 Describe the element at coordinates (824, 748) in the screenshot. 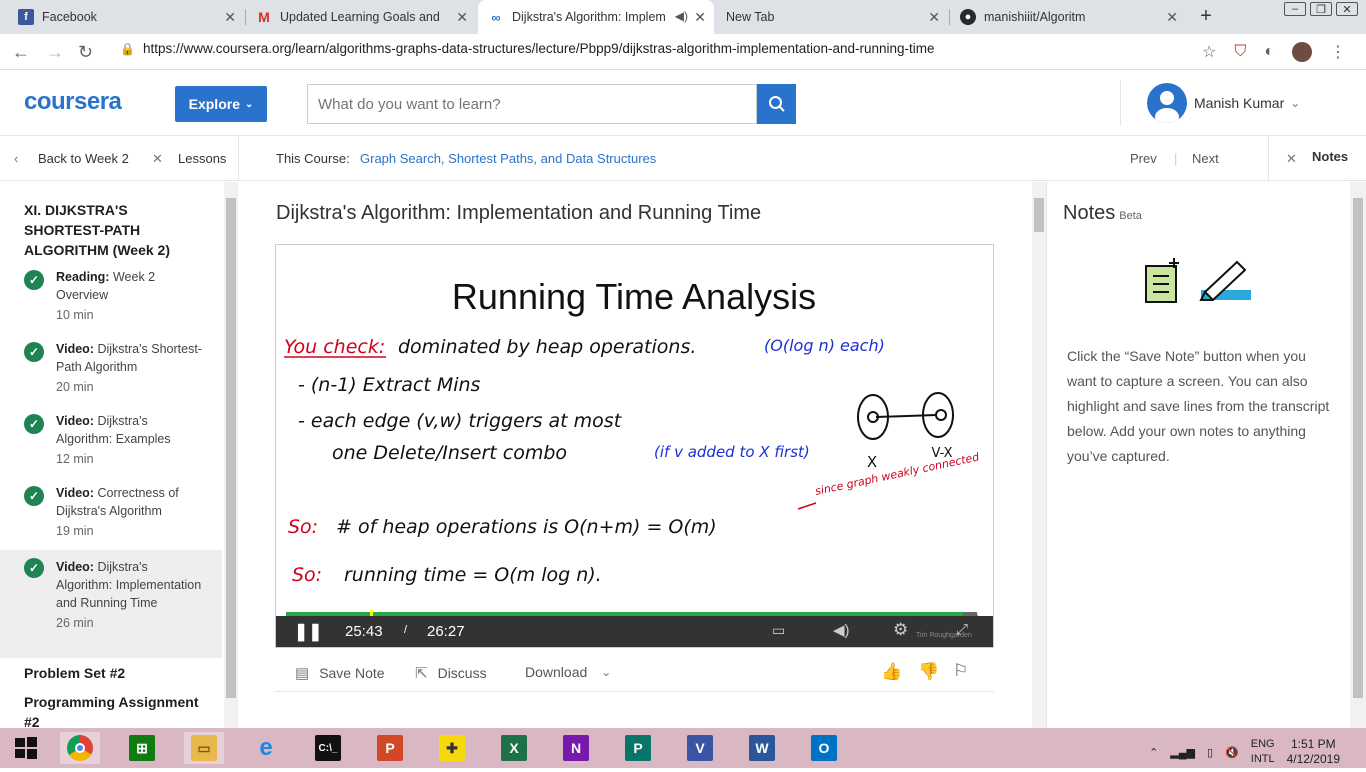

I see `outlook-icon: O` at that location.